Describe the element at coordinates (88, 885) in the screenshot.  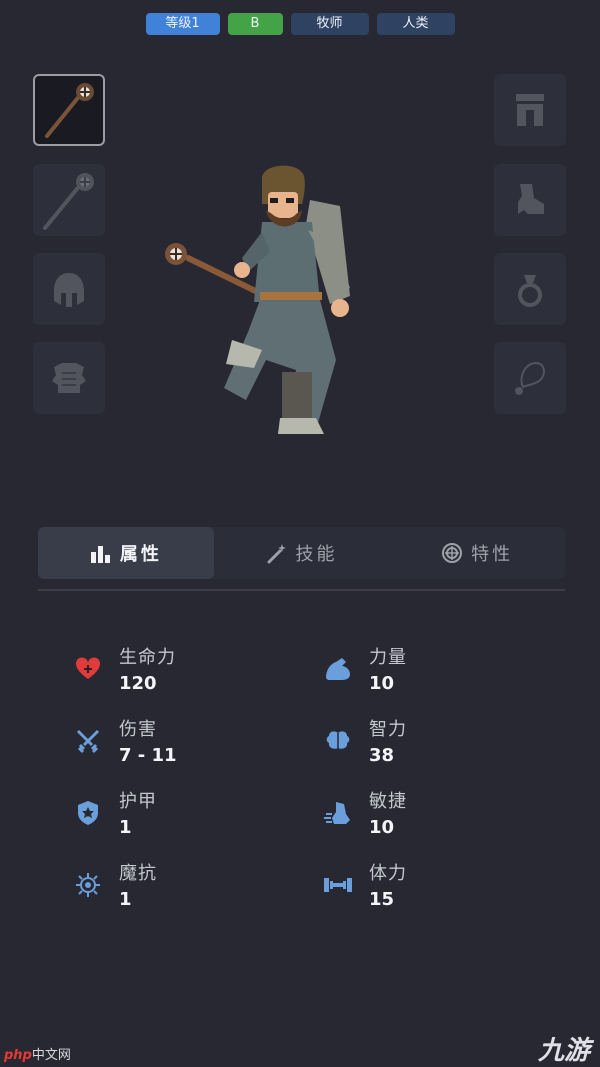
I see `magic-resist-icon` at that location.